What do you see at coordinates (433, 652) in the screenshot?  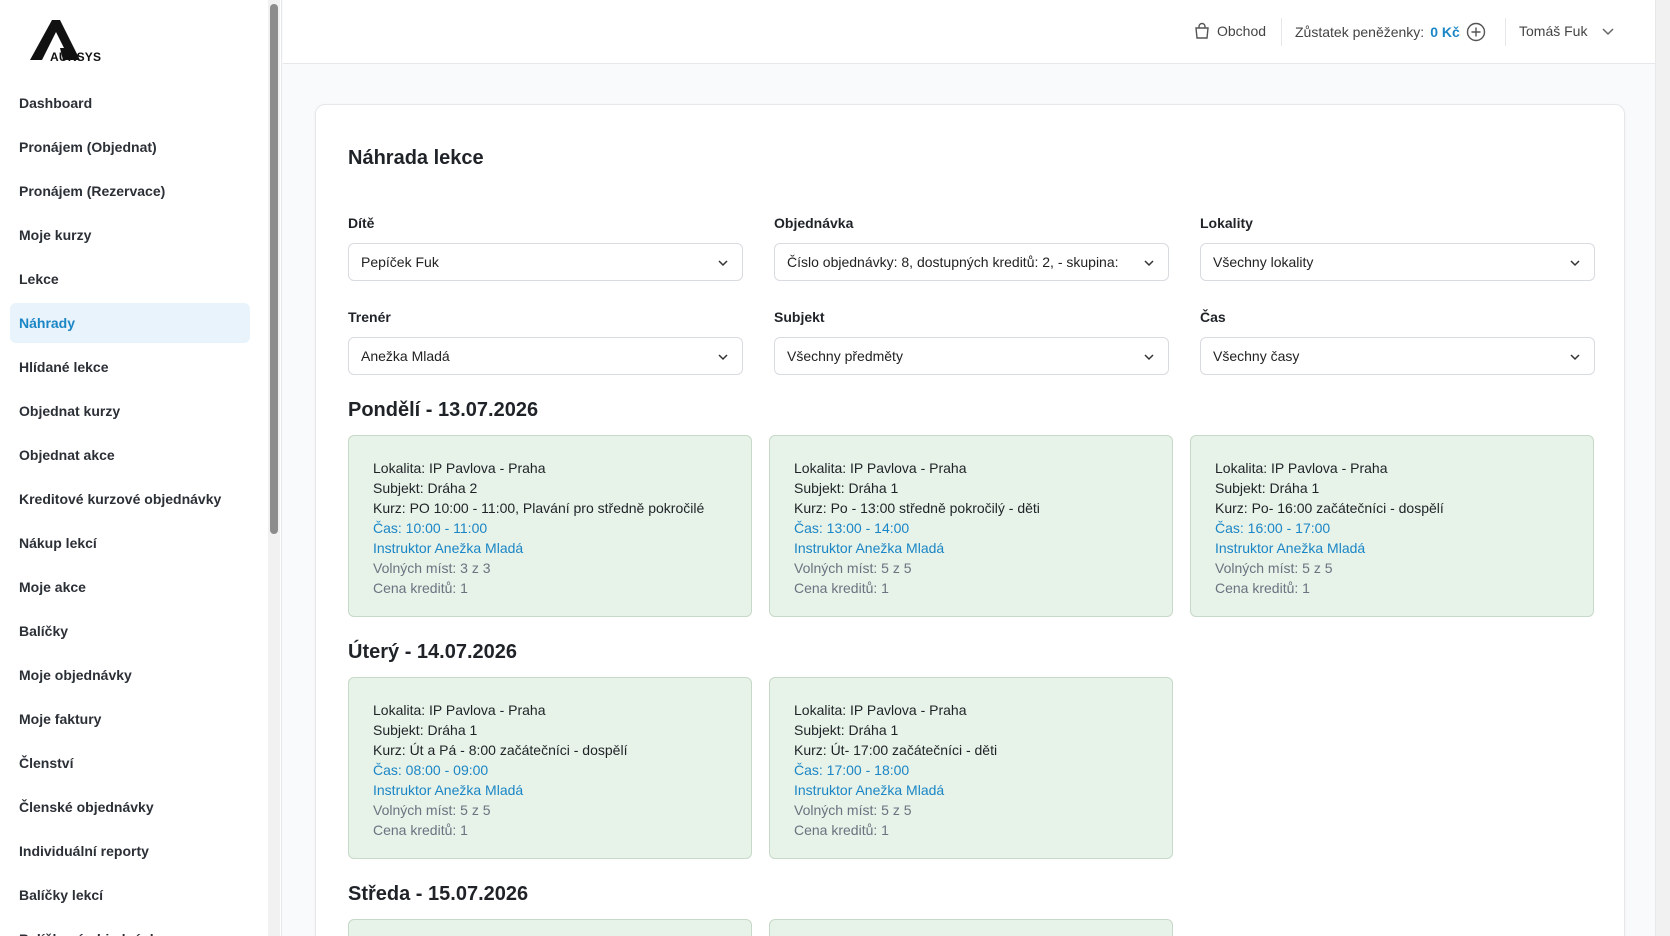 I see `day-heading: Úterý - 14.07.2026` at bounding box center [433, 652].